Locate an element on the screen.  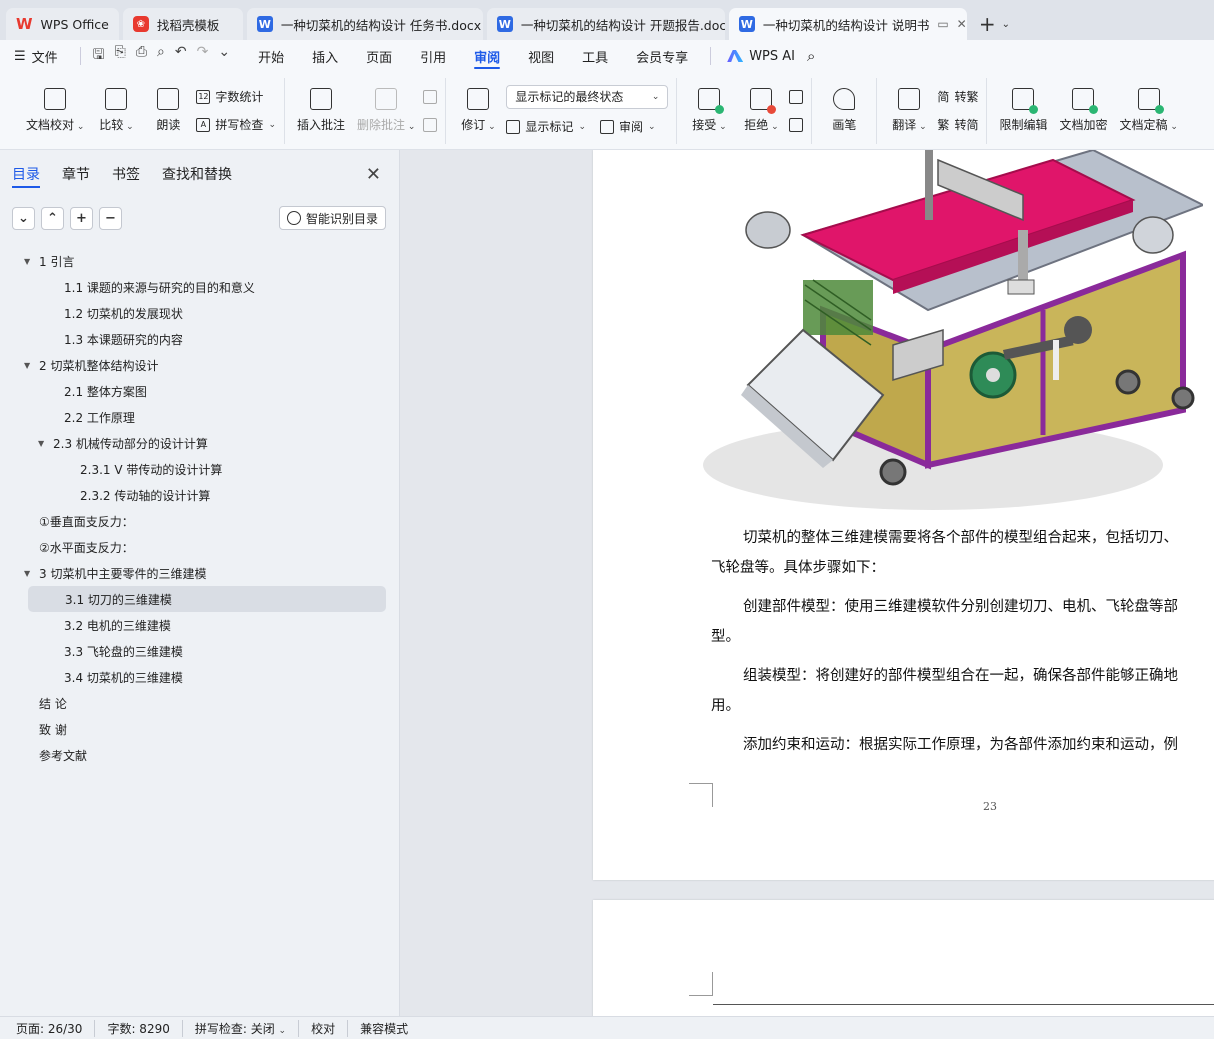
window-icon: ▭ is located at coordinates (942, 24).